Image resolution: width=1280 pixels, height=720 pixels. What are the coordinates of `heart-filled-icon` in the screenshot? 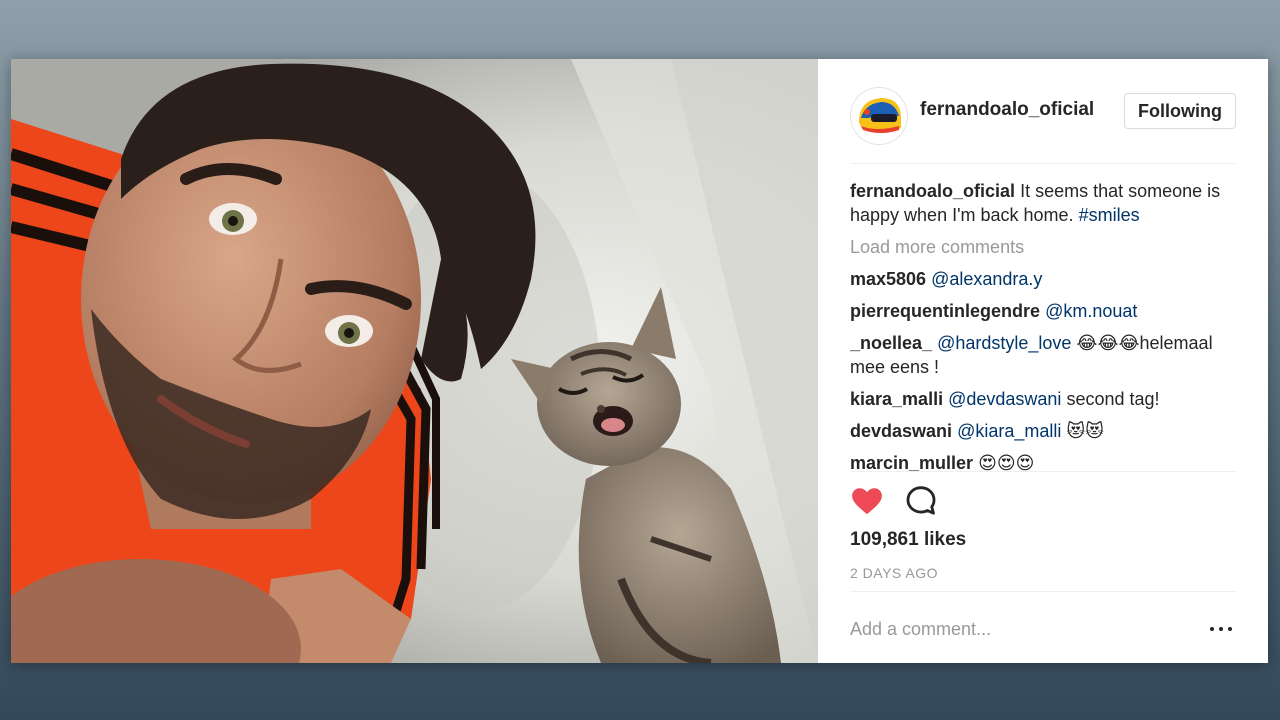 It's located at (868, 502).